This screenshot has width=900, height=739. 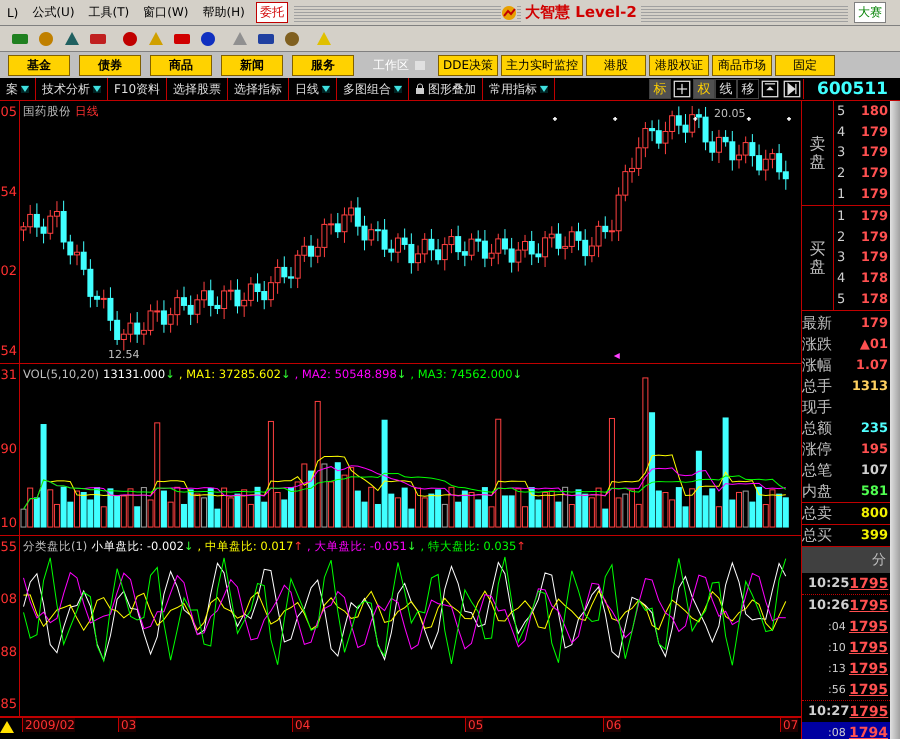 What do you see at coordinates (9, 652) in the screenshot?
I see `axis-label: 88` at bounding box center [9, 652].